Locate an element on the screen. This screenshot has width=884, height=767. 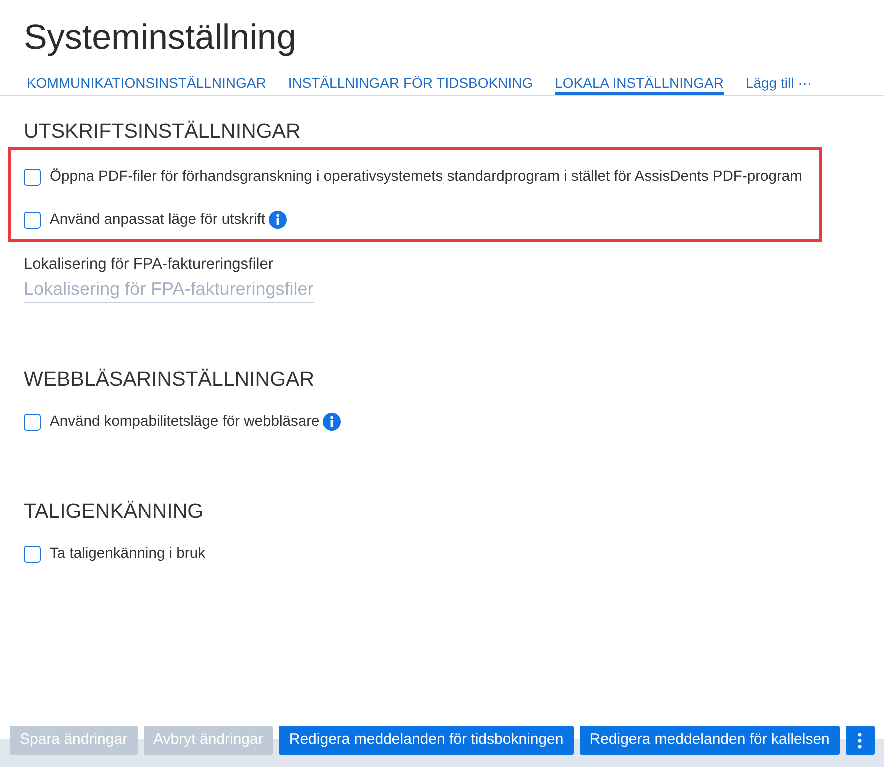
section-heading: UTSKRIFTSINSTÄLLNINGAR is located at coordinates (162, 132).